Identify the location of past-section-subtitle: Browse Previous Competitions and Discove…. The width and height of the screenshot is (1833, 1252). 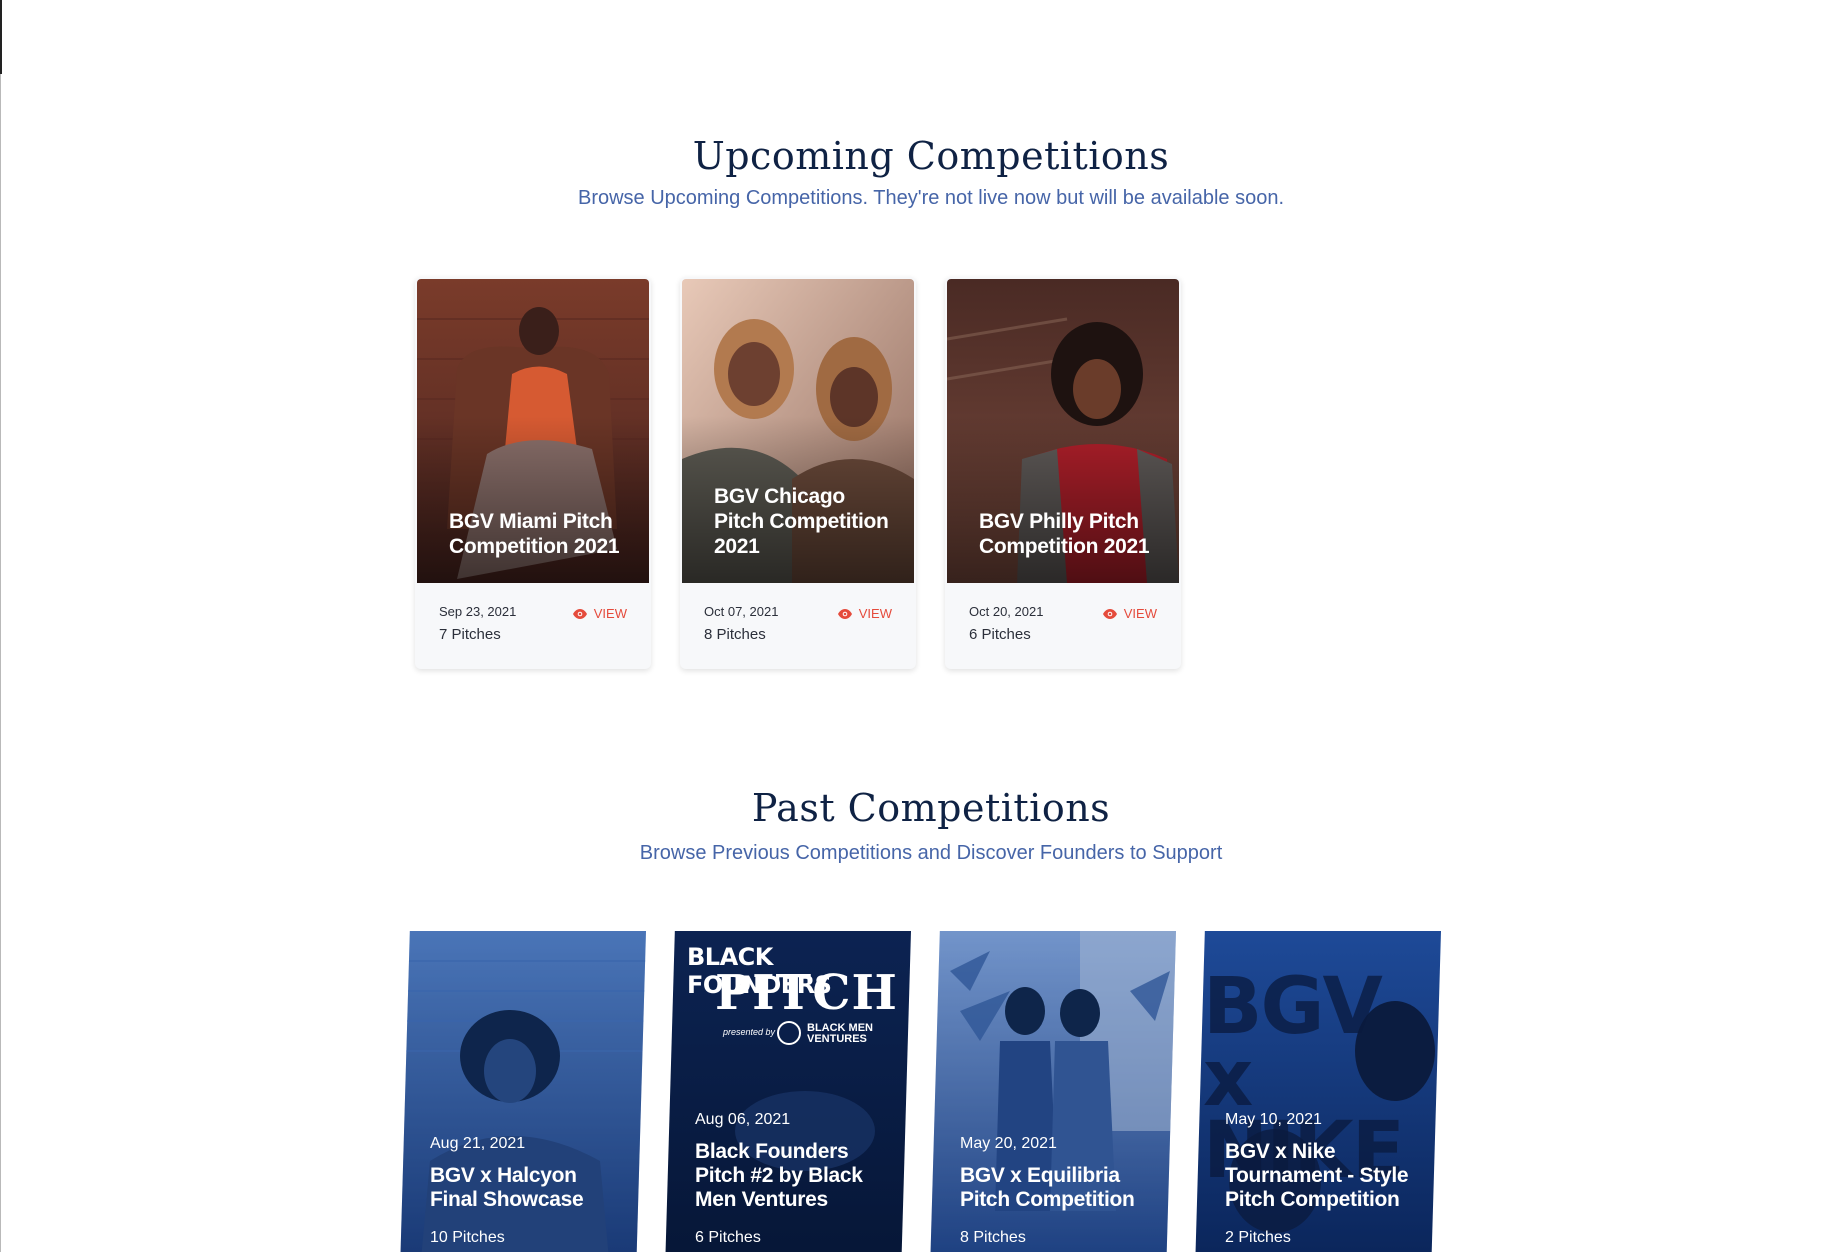
(931, 853).